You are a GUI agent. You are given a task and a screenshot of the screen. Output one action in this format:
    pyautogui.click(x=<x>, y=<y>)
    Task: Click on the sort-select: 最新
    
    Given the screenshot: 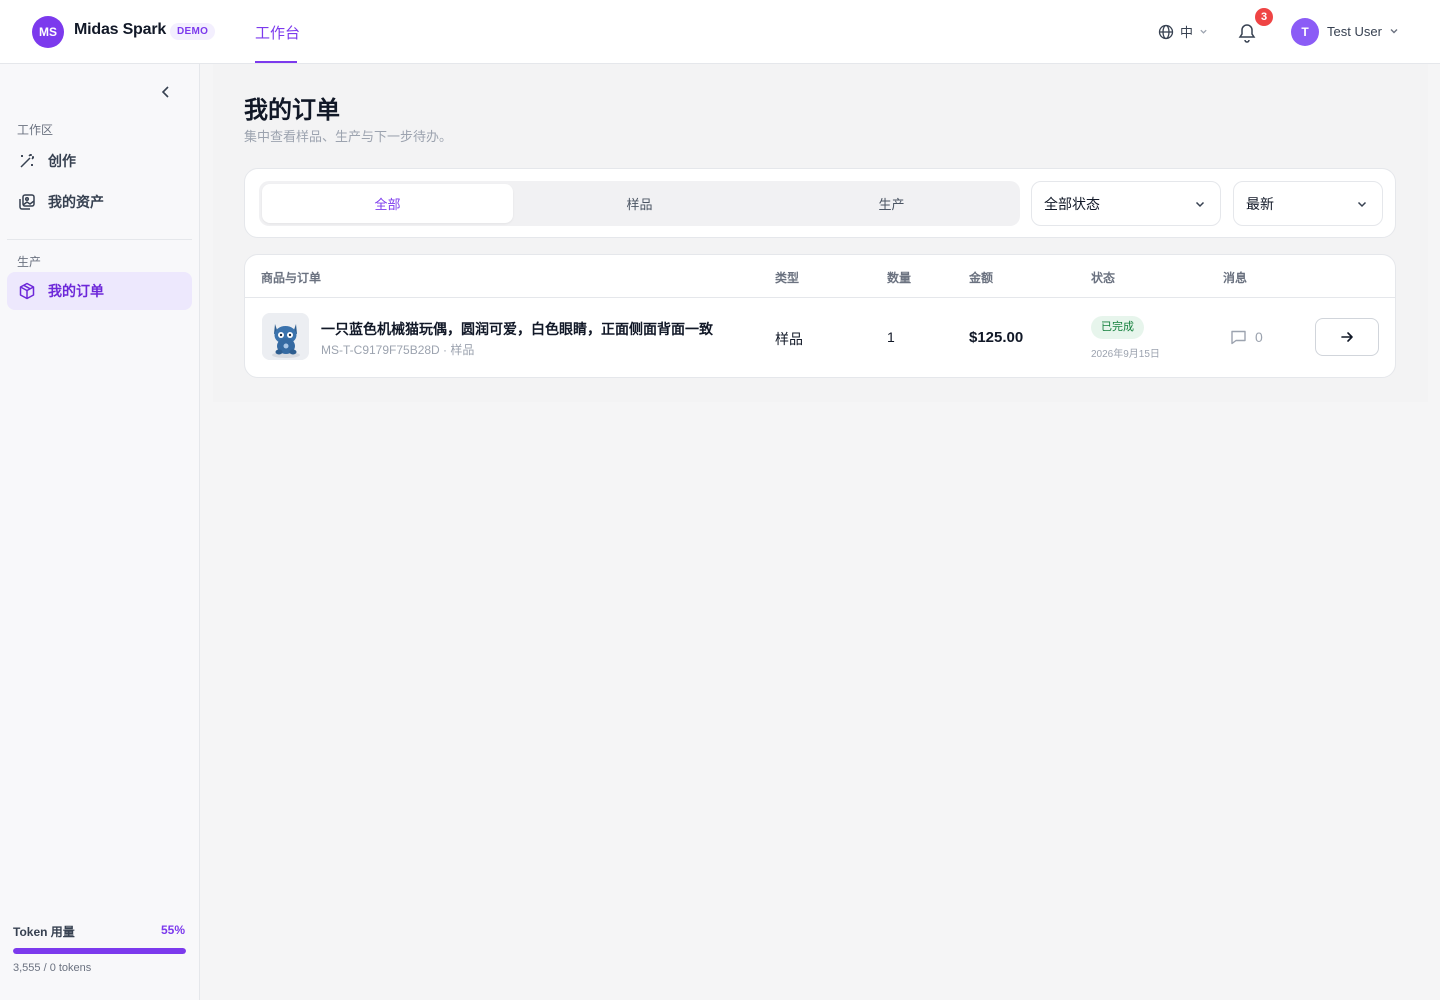 What is the action you would take?
    pyautogui.click(x=1308, y=203)
    